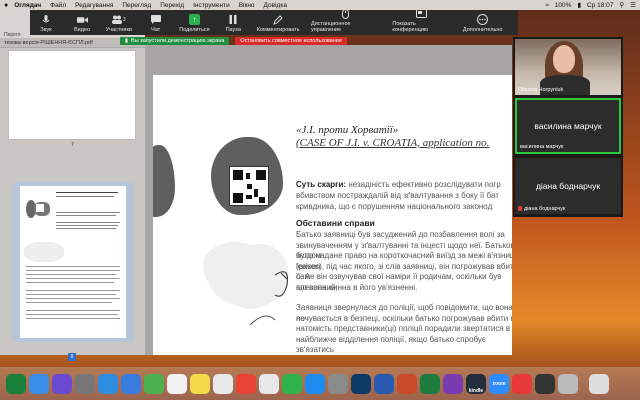 The width and height of the screenshot is (640, 400). Describe the element at coordinates (338, 383) in the screenshot. I see `preferences-icon` at that location.